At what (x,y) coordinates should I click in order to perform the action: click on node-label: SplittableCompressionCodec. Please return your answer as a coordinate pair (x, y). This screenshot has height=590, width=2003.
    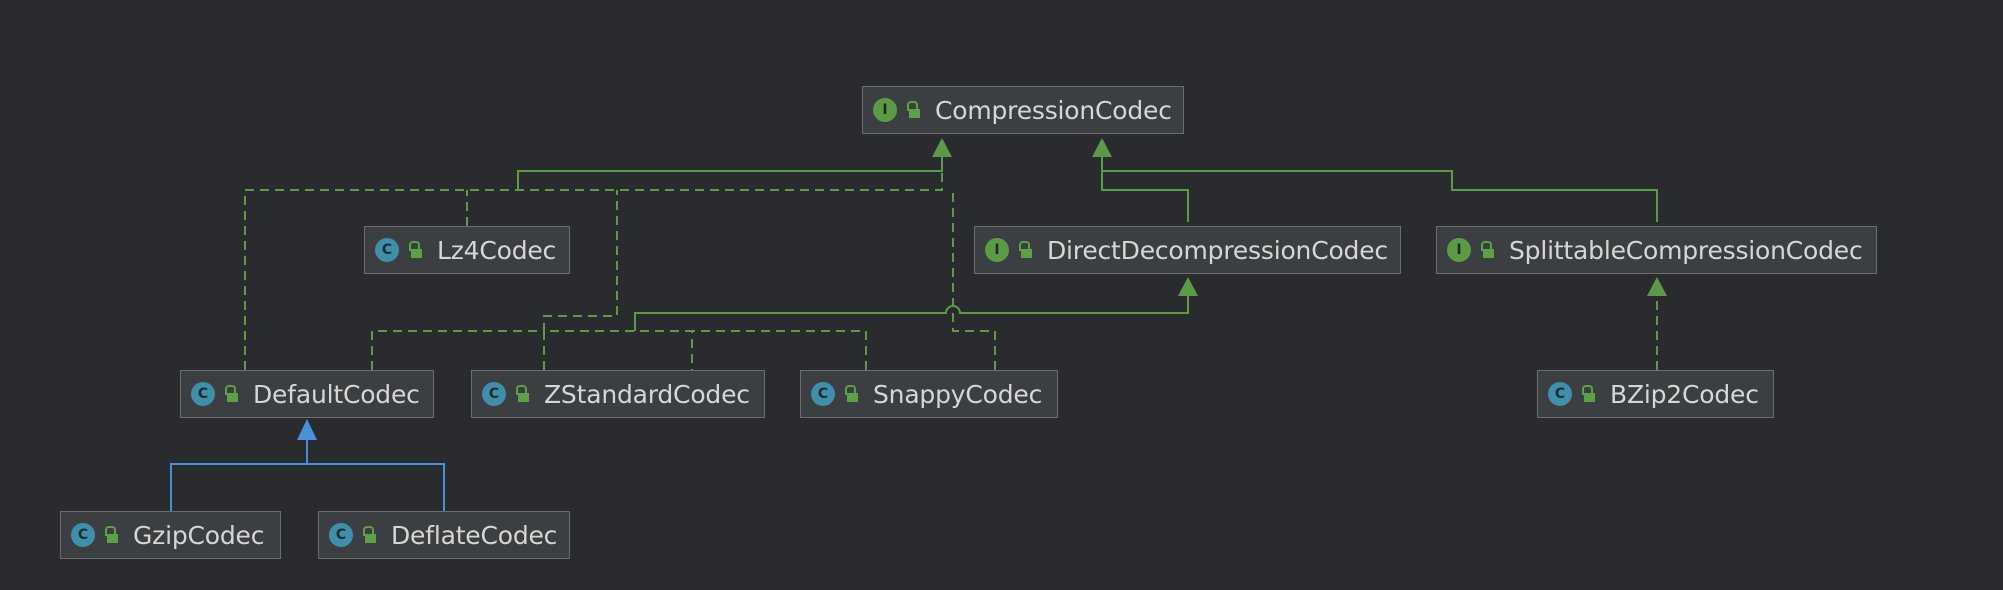
    Looking at the image, I should click on (1686, 250).